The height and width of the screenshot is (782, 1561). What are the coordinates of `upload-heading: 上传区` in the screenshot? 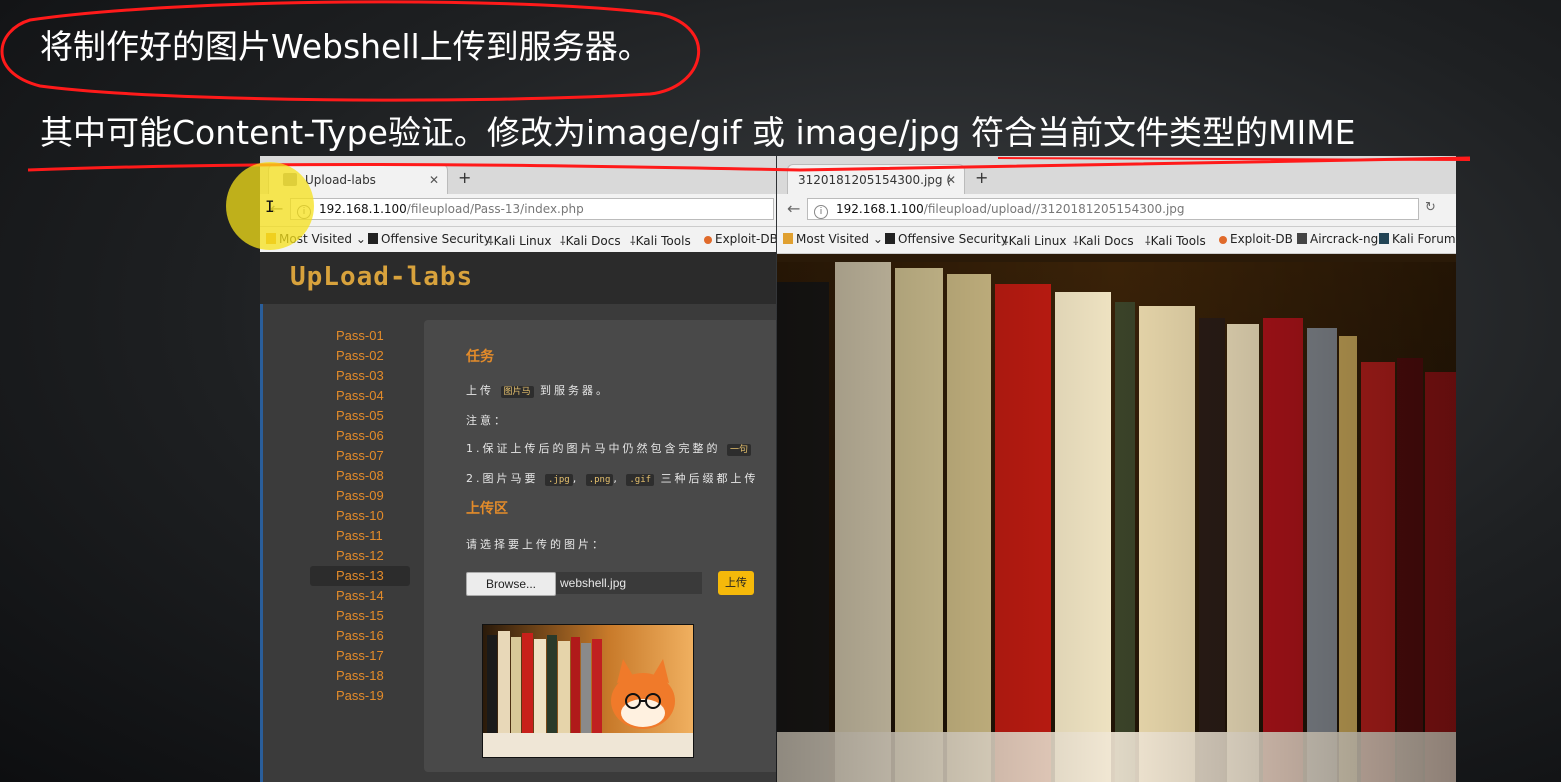 It's located at (487, 509).